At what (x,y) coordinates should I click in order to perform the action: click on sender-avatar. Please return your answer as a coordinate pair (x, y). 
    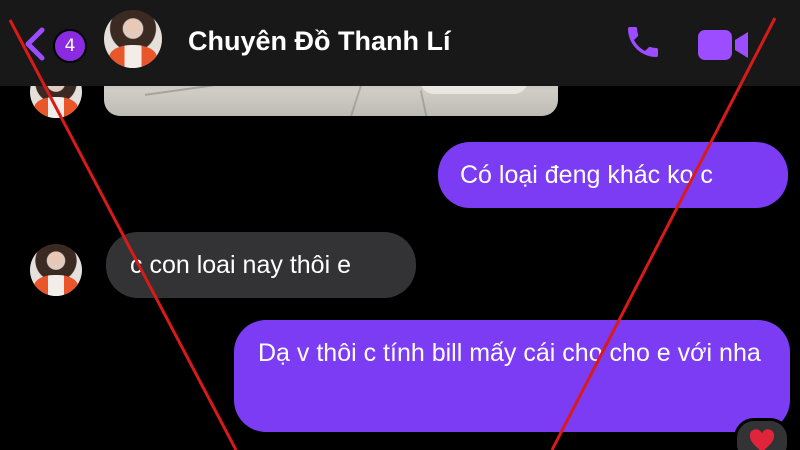
    Looking at the image, I should click on (56, 270).